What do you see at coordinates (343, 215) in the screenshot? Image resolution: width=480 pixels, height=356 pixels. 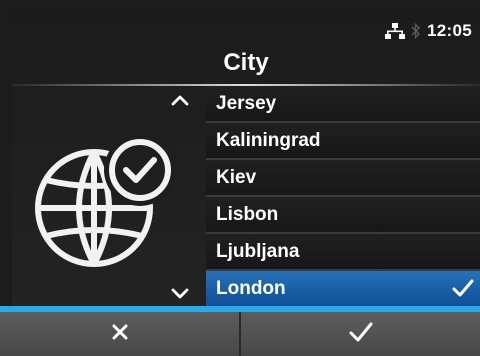 I see `list-item: Lisbon` at bounding box center [343, 215].